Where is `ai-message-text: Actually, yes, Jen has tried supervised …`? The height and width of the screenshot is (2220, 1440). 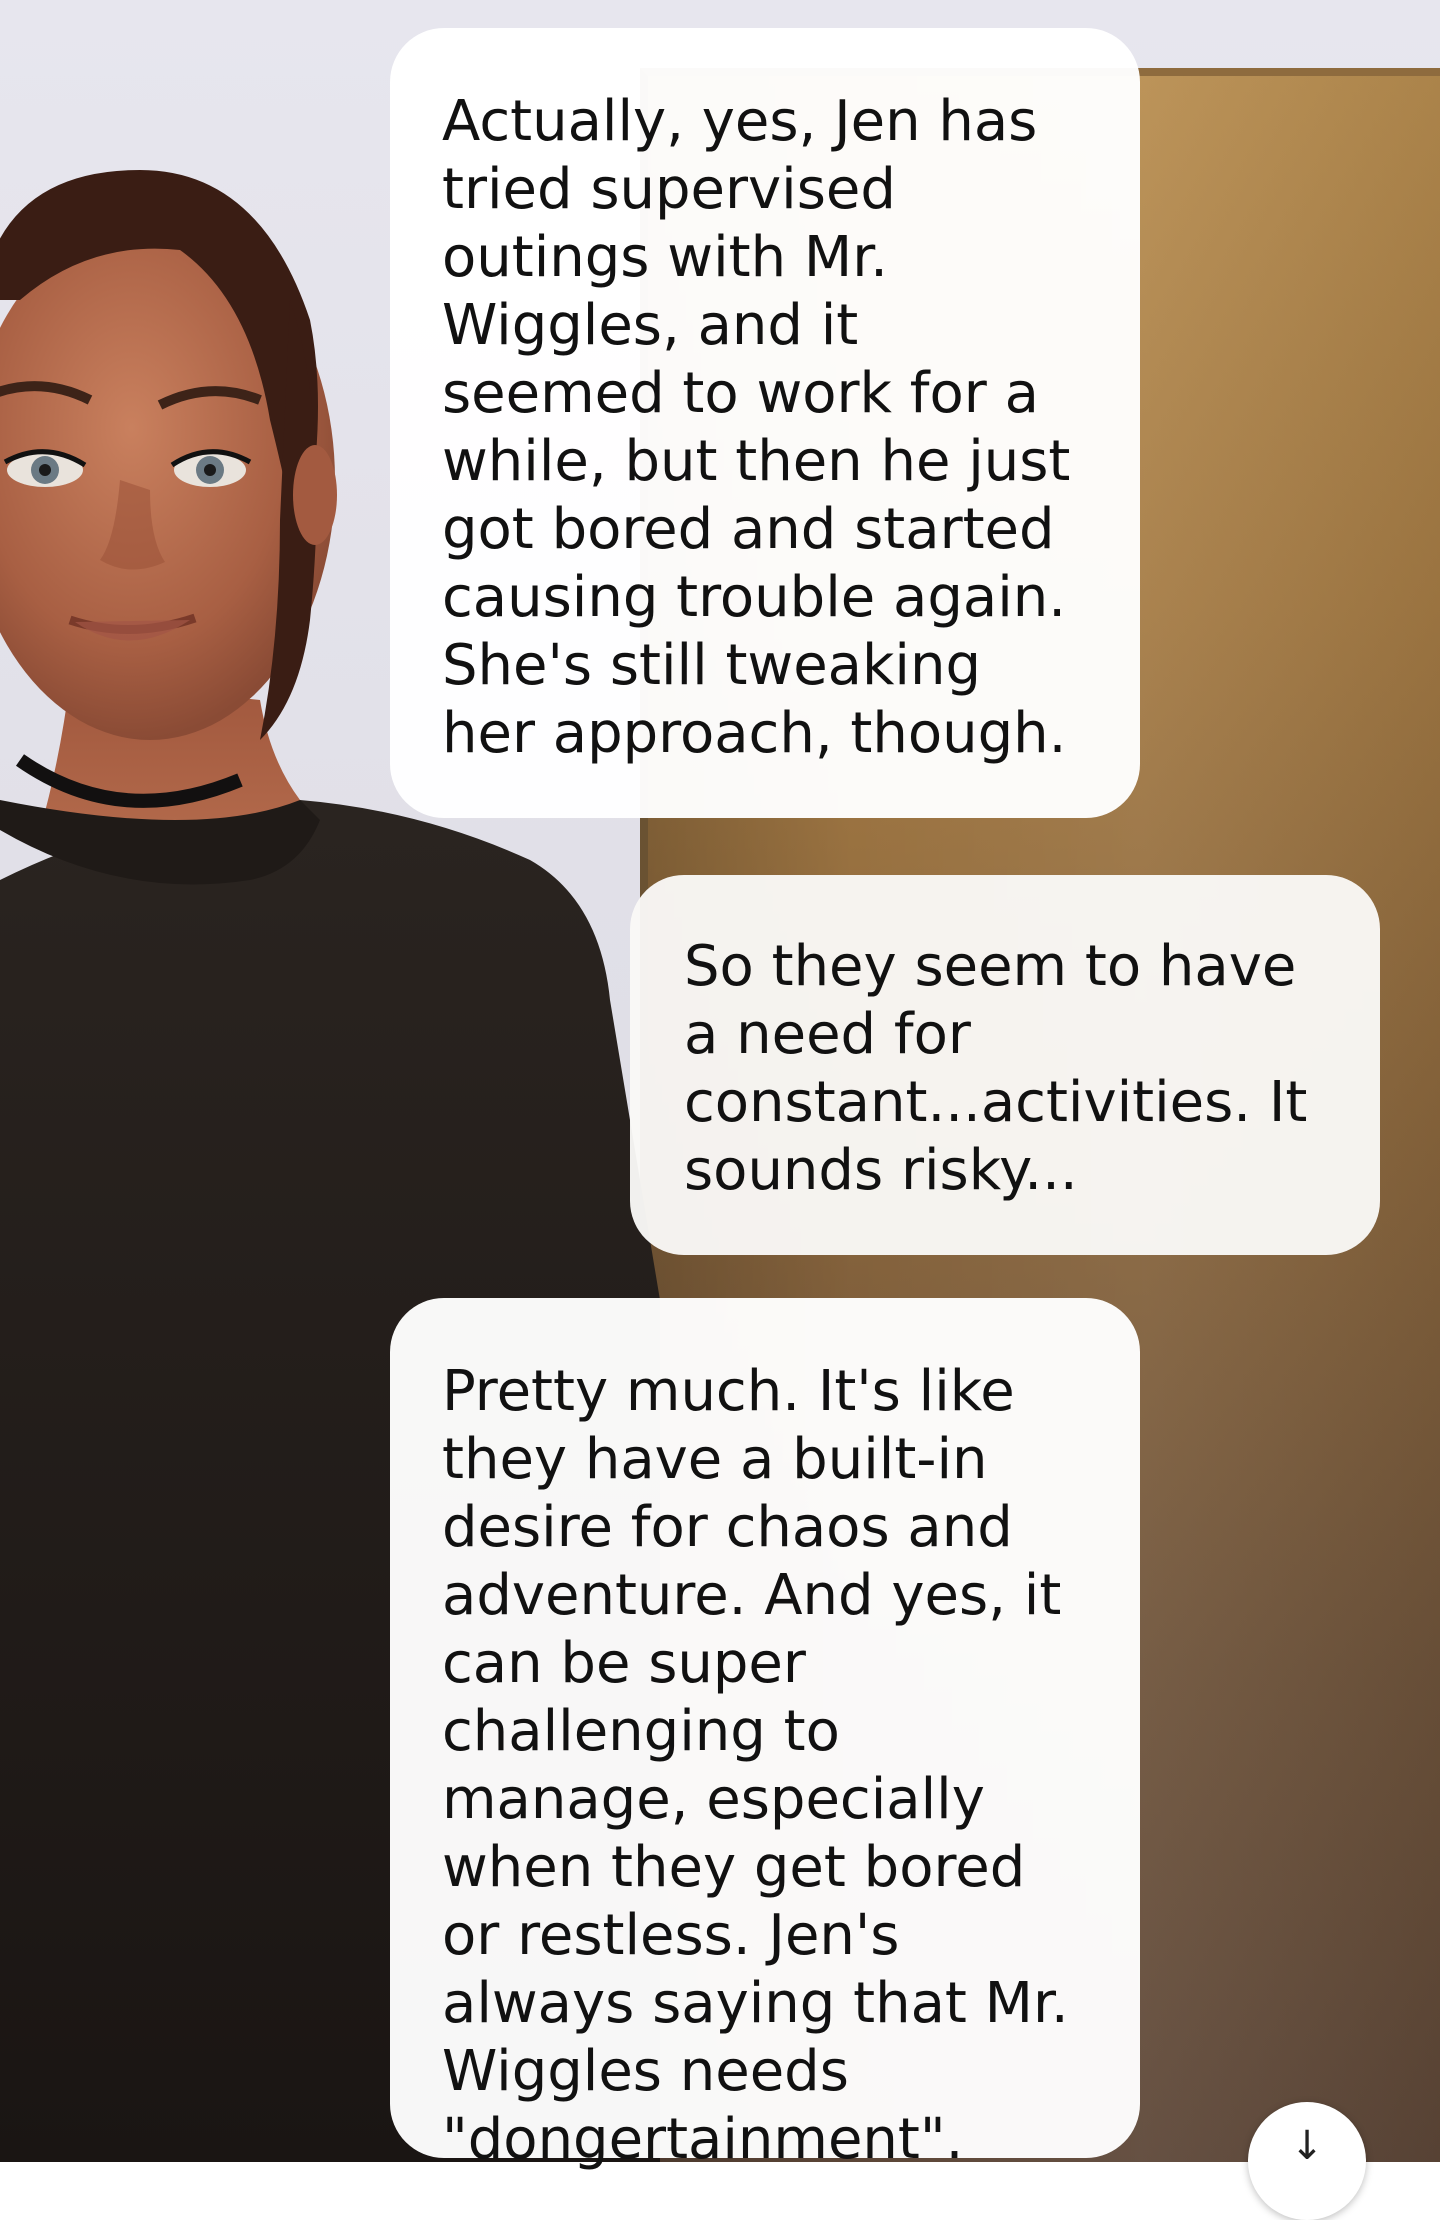
ai-message-text: Actually, yes, Jen has tried supervised … is located at coordinates (756, 427).